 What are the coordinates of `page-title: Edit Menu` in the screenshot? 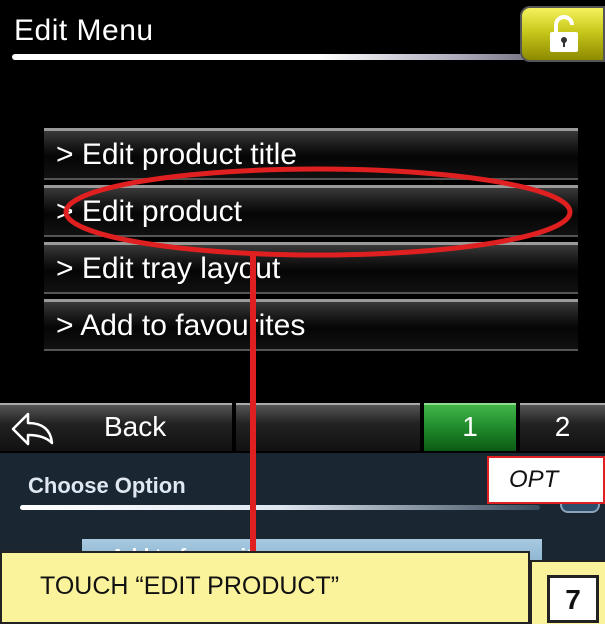 It's located at (84, 30).